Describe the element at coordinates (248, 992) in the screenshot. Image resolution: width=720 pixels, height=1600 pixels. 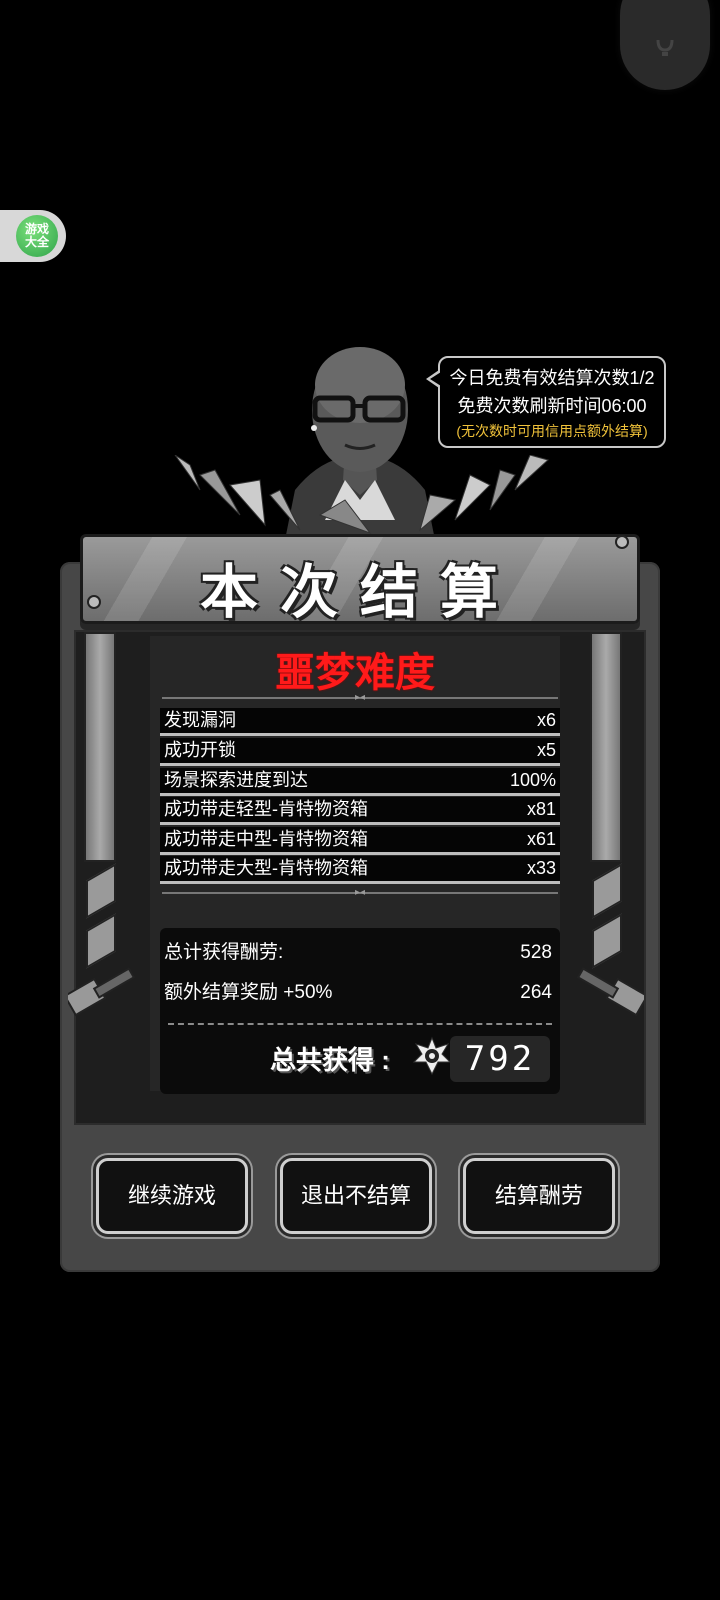
I see `bonus-reward-label: 额外结算奖励 +50%` at that location.